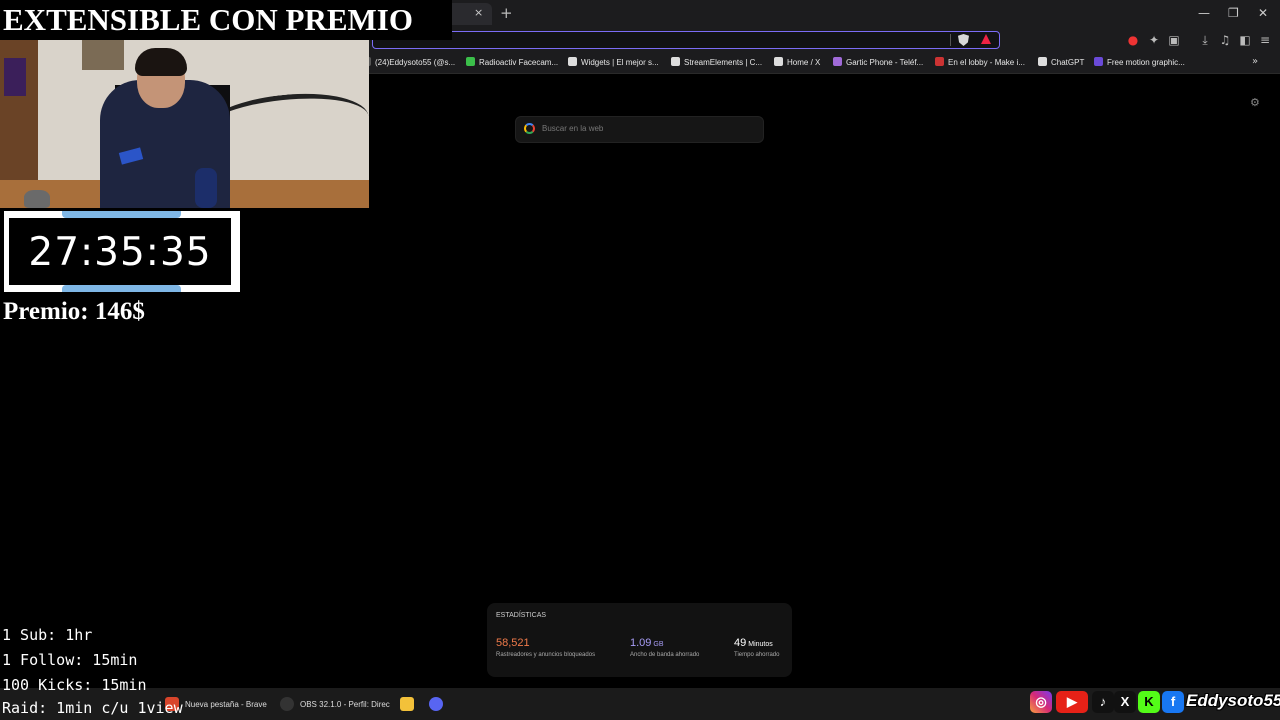 Image resolution: width=1280 pixels, height=720 pixels. What do you see at coordinates (506, 13) in the screenshot?
I see `new-tab-button: +` at bounding box center [506, 13].